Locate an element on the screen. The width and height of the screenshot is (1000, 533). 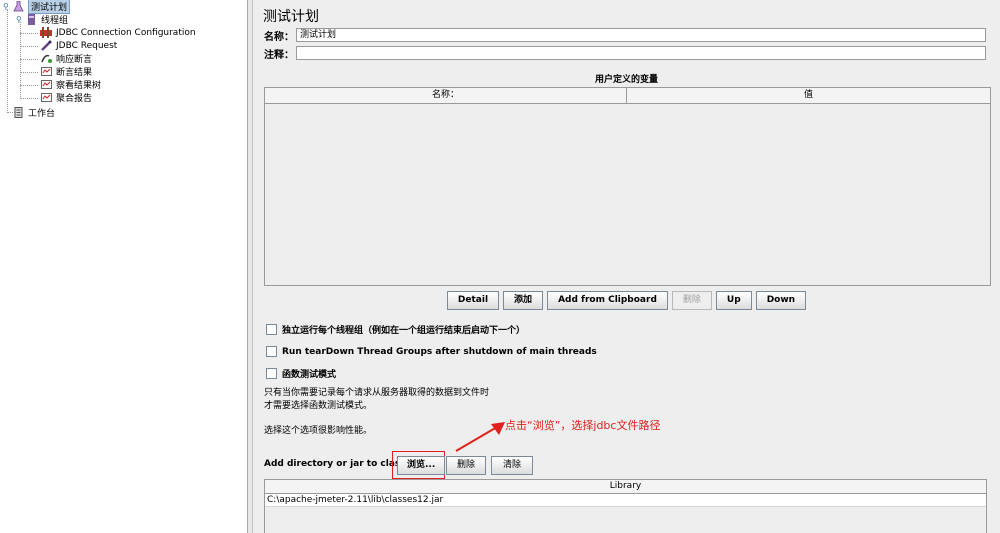
tree-item-aggregate-report: 聚合报告 is located at coordinates (66, 97).